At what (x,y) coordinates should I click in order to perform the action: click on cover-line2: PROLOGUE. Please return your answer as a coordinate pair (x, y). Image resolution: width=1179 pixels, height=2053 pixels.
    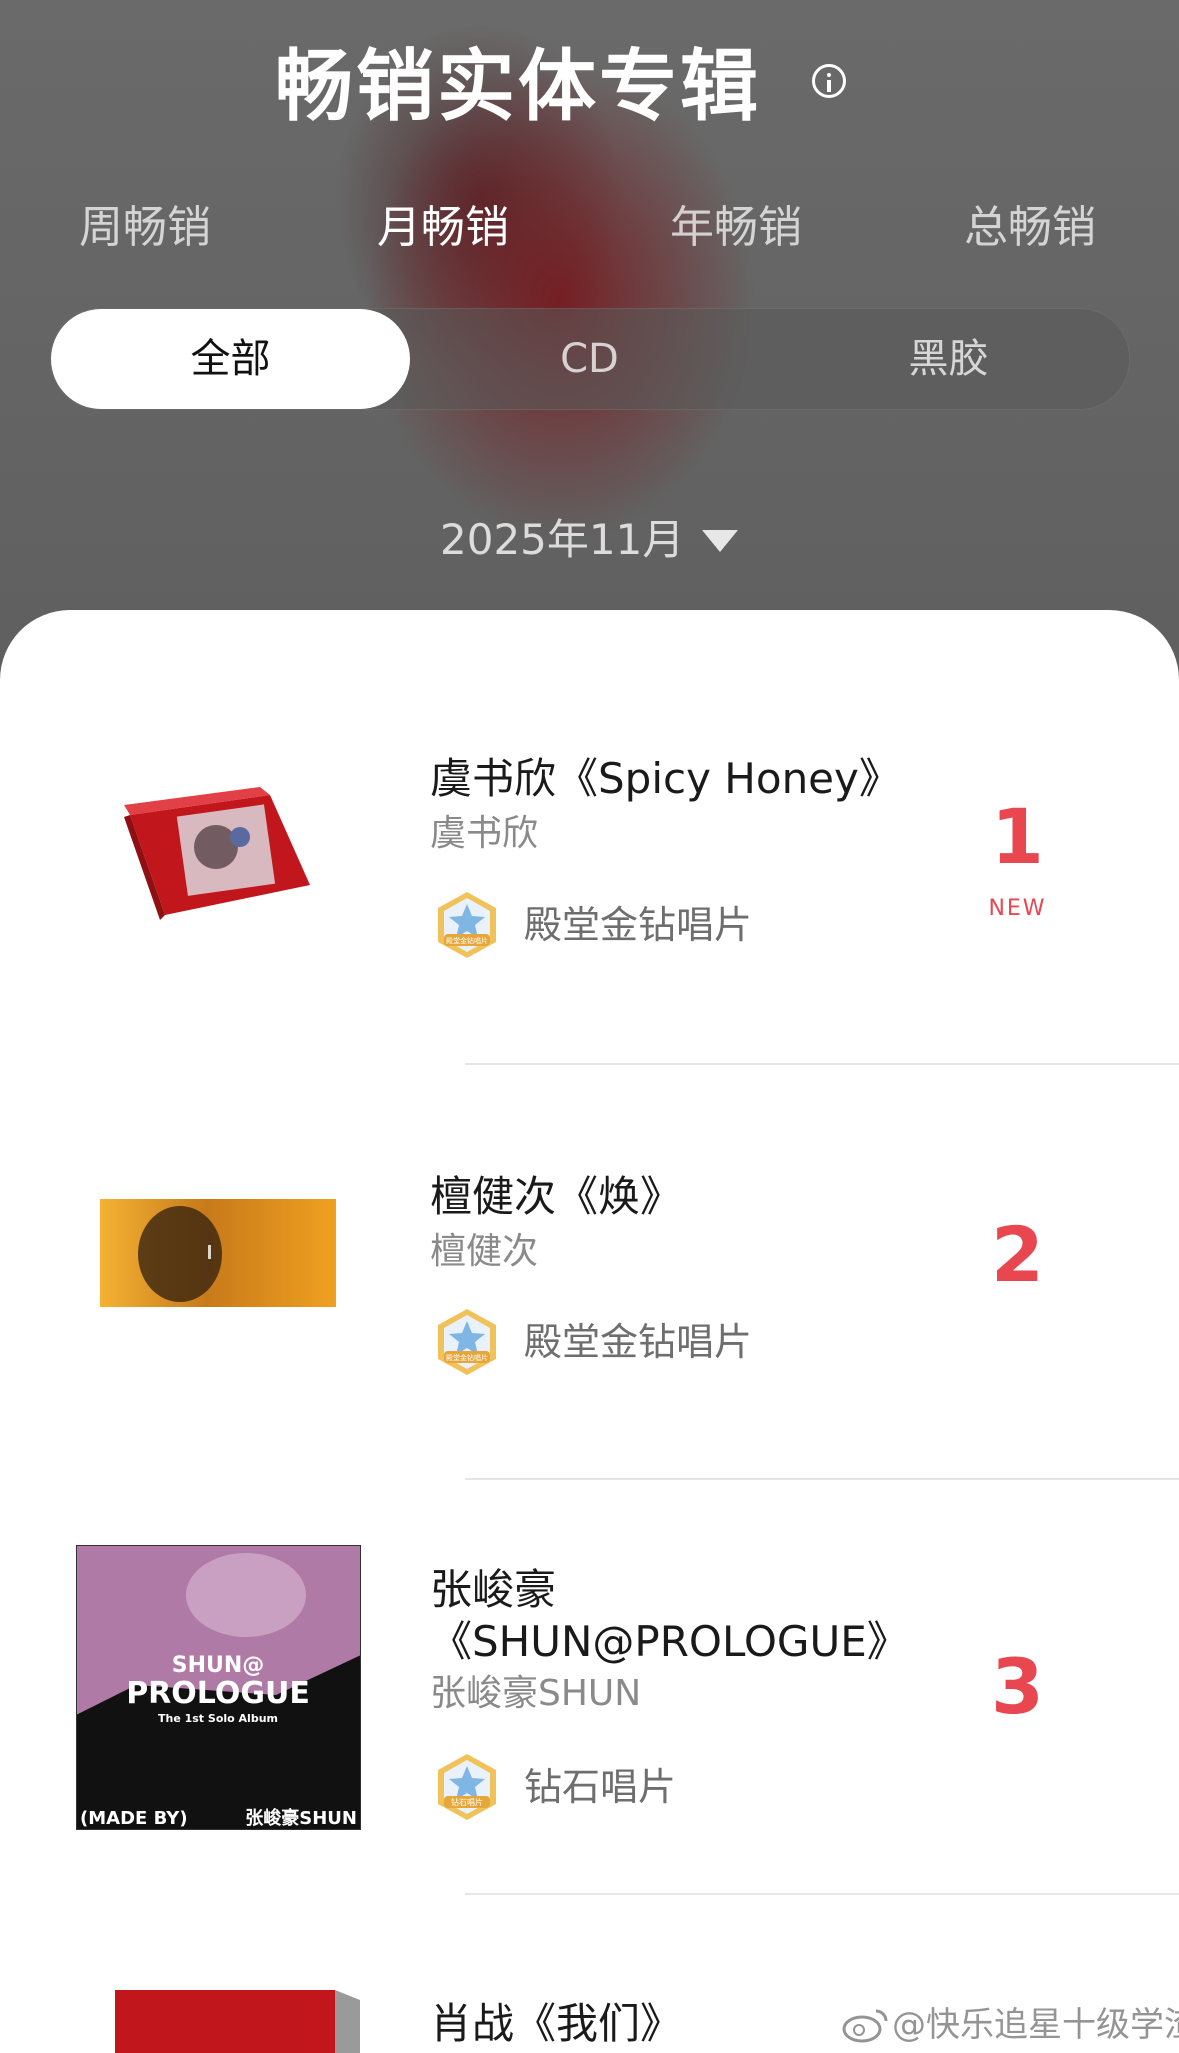
    Looking at the image, I should click on (218, 1693).